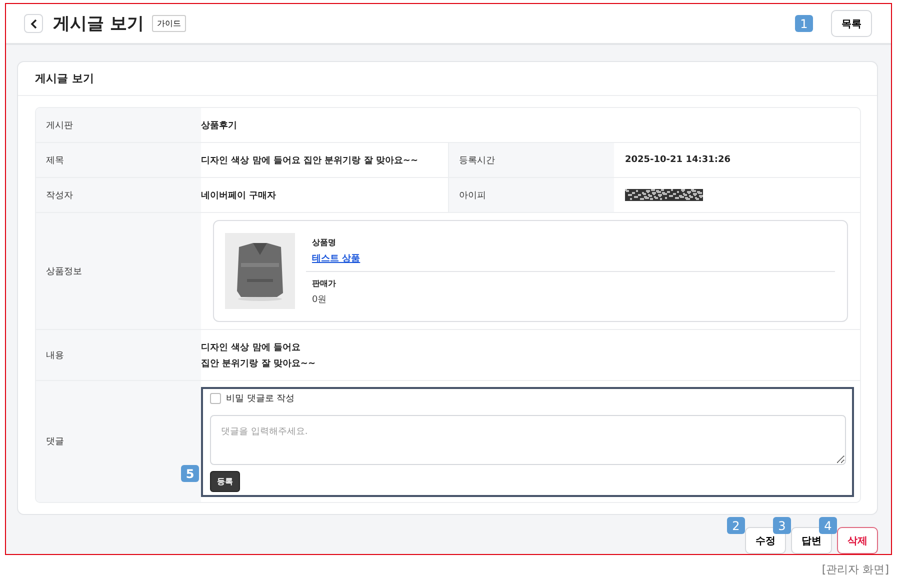 This screenshot has width=898, height=585. What do you see at coordinates (118, 271) in the screenshot?
I see `row-label: 상품정보` at bounding box center [118, 271].